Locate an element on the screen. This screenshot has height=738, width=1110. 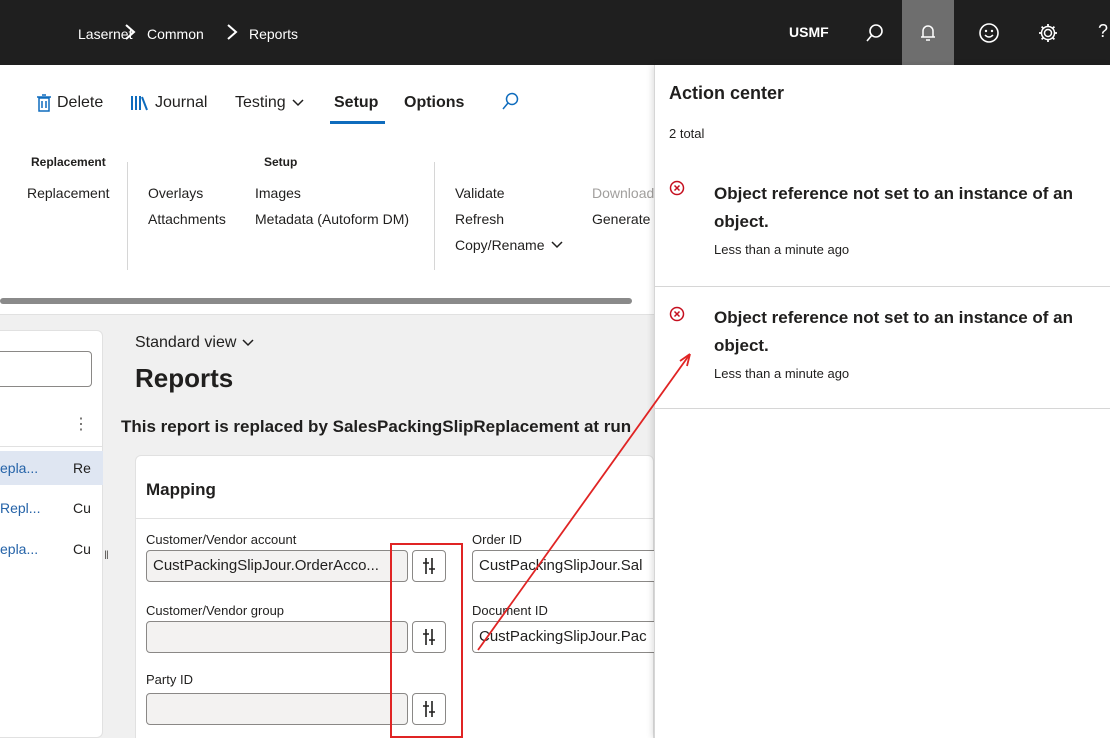
replacement-button: Replacement is located at coordinates (68, 193).